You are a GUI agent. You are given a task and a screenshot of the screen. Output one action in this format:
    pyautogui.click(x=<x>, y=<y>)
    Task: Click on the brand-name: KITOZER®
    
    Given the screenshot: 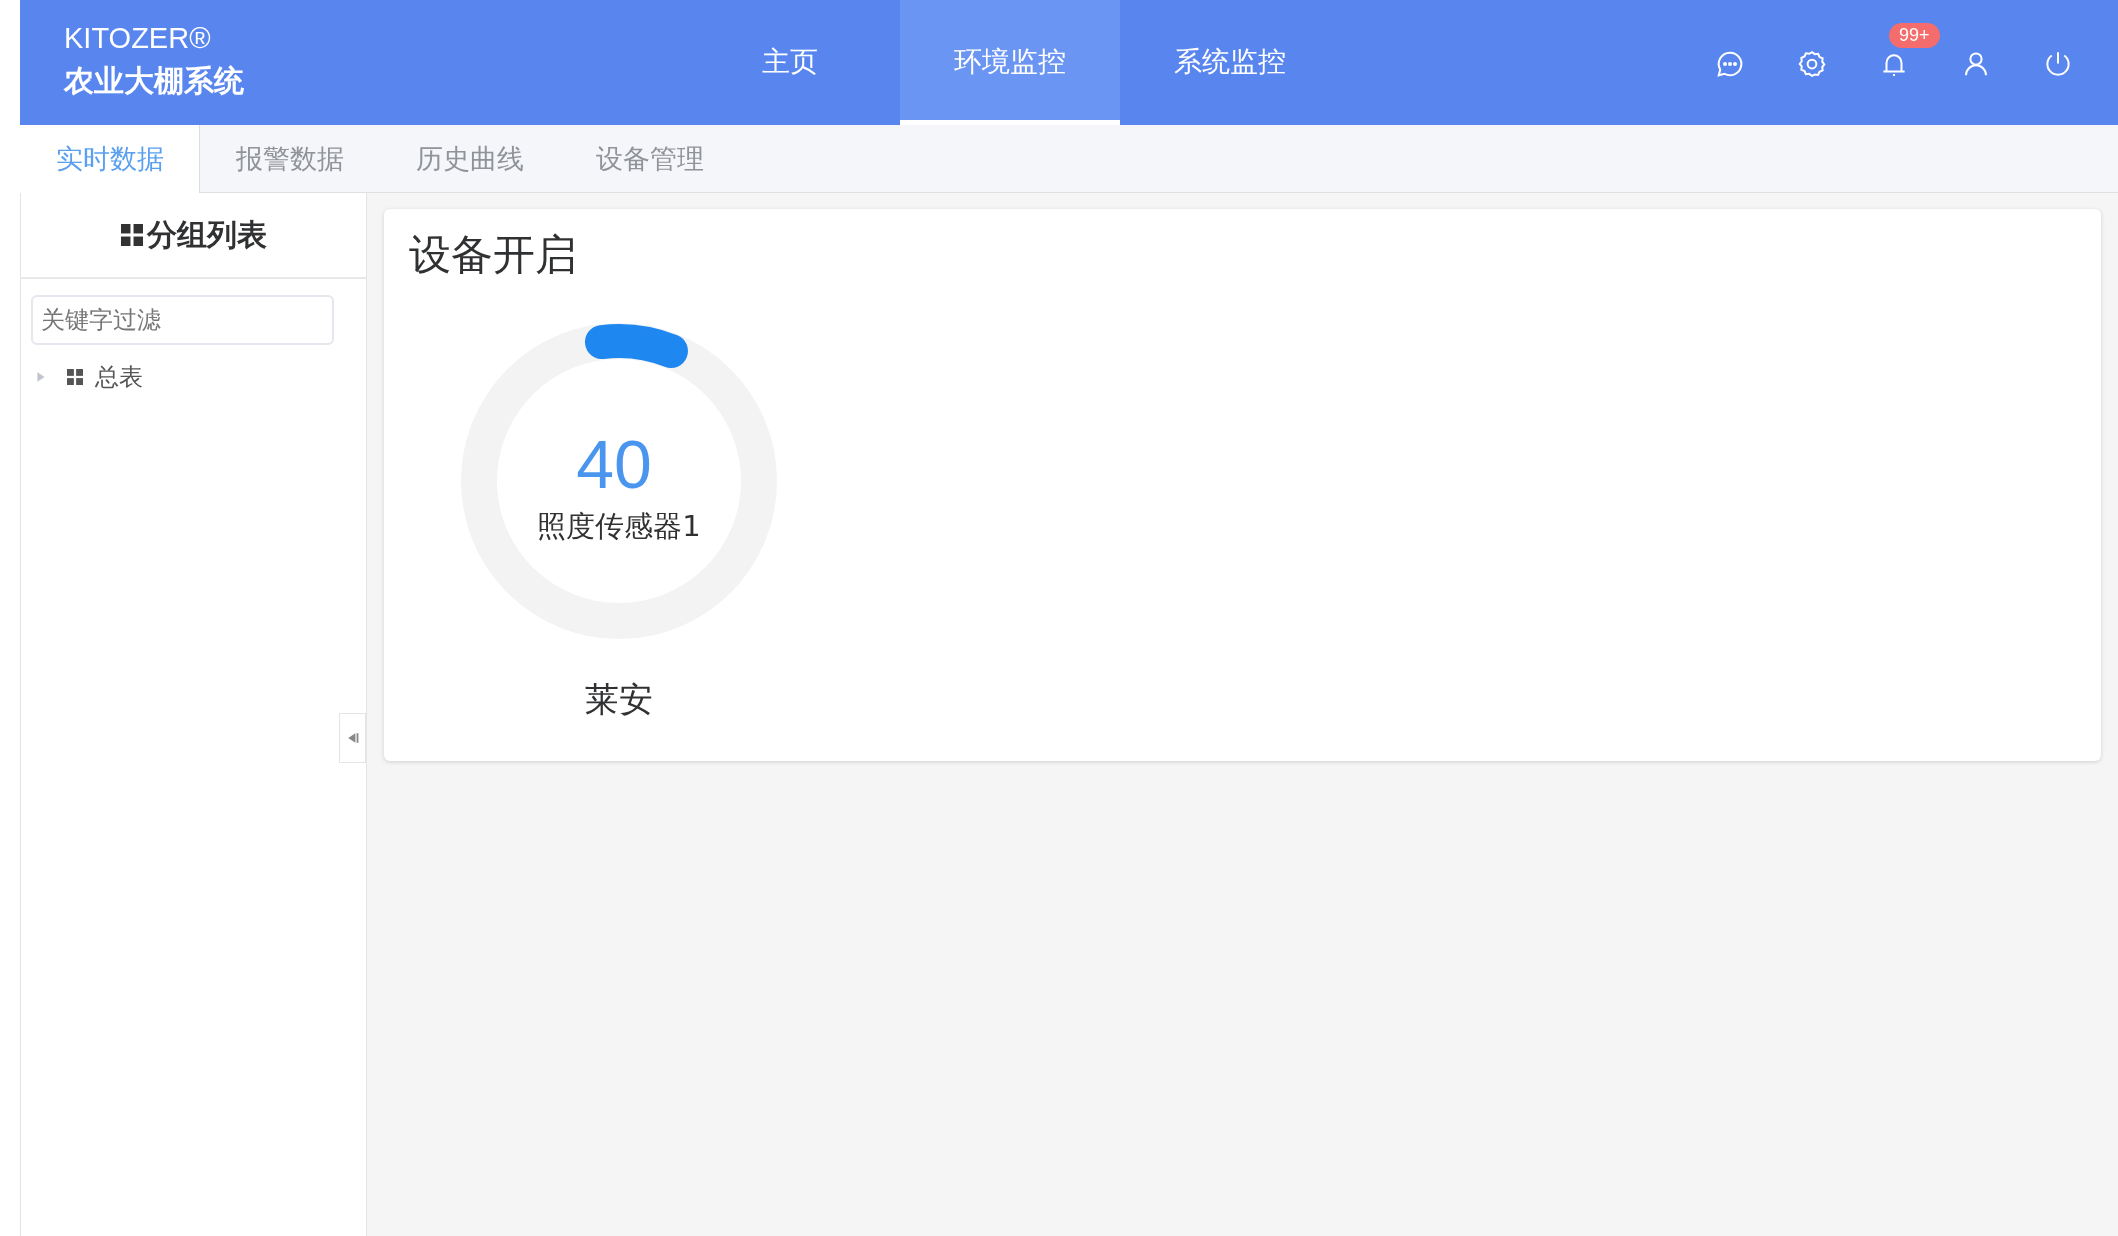 What is the action you would take?
    pyautogui.click(x=138, y=38)
    